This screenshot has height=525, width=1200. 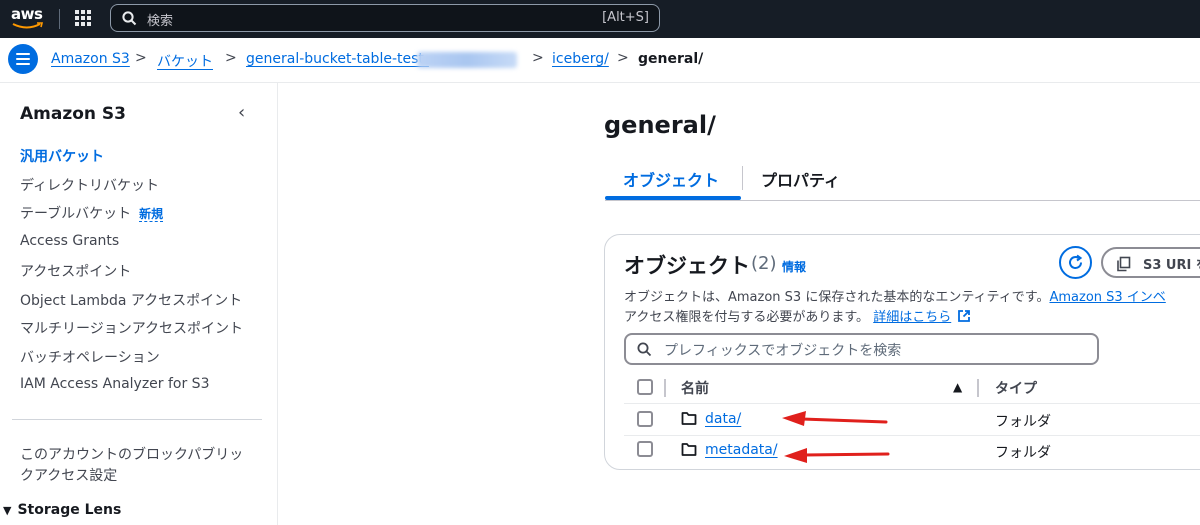 I want to click on refresh-icon, so click(x=1076, y=261).